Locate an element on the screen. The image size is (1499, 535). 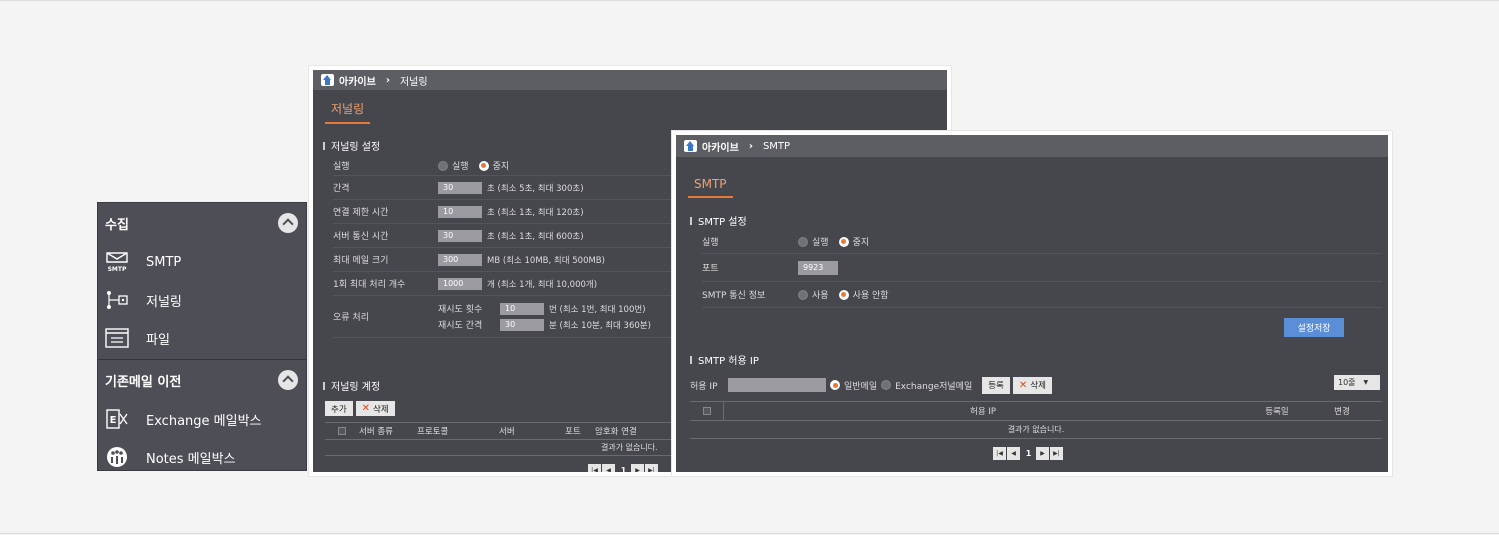
breadcrumb-page: SMTP is located at coordinates (776, 146).